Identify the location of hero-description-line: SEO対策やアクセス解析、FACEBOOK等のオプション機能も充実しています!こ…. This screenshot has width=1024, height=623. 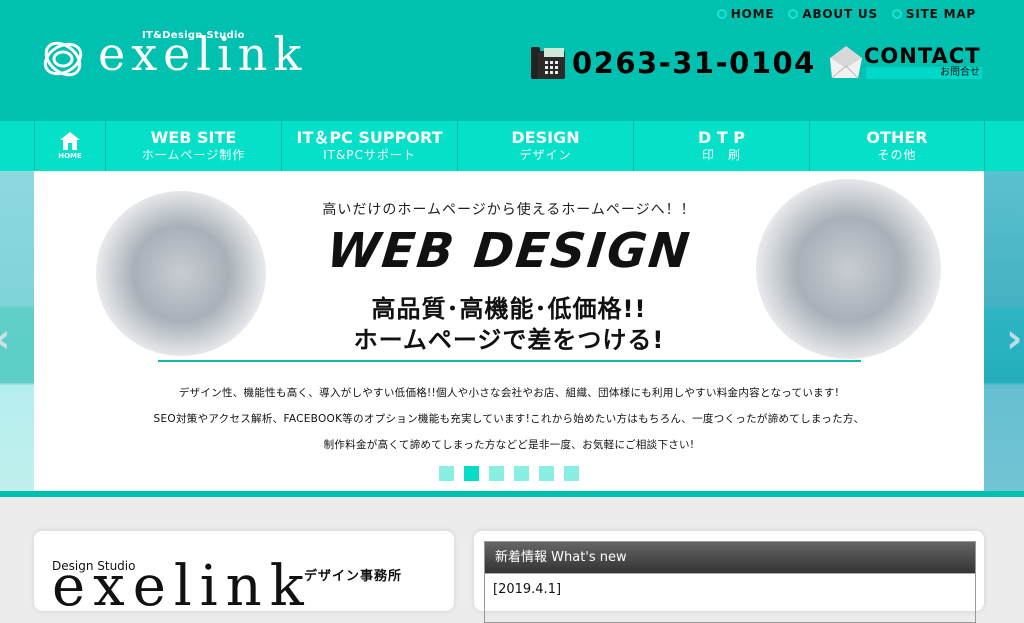
(509, 419).